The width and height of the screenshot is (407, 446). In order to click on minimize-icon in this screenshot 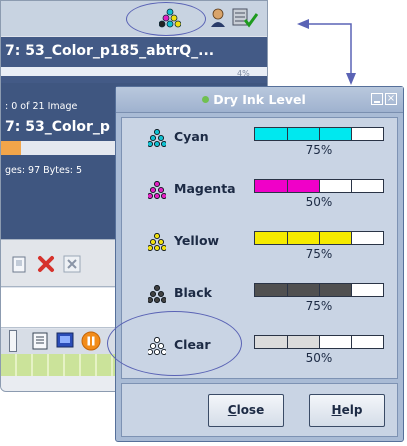, I will do `click(377, 99)`.